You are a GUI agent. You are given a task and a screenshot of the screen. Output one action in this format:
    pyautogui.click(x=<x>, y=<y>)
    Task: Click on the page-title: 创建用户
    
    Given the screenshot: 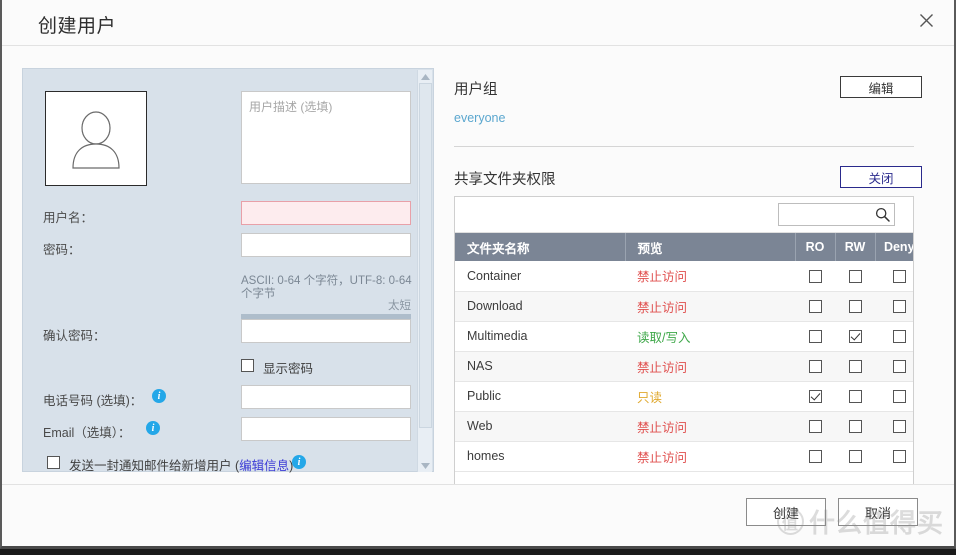 What is the action you would take?
    pyautogui.click(x=77, y=26)
    